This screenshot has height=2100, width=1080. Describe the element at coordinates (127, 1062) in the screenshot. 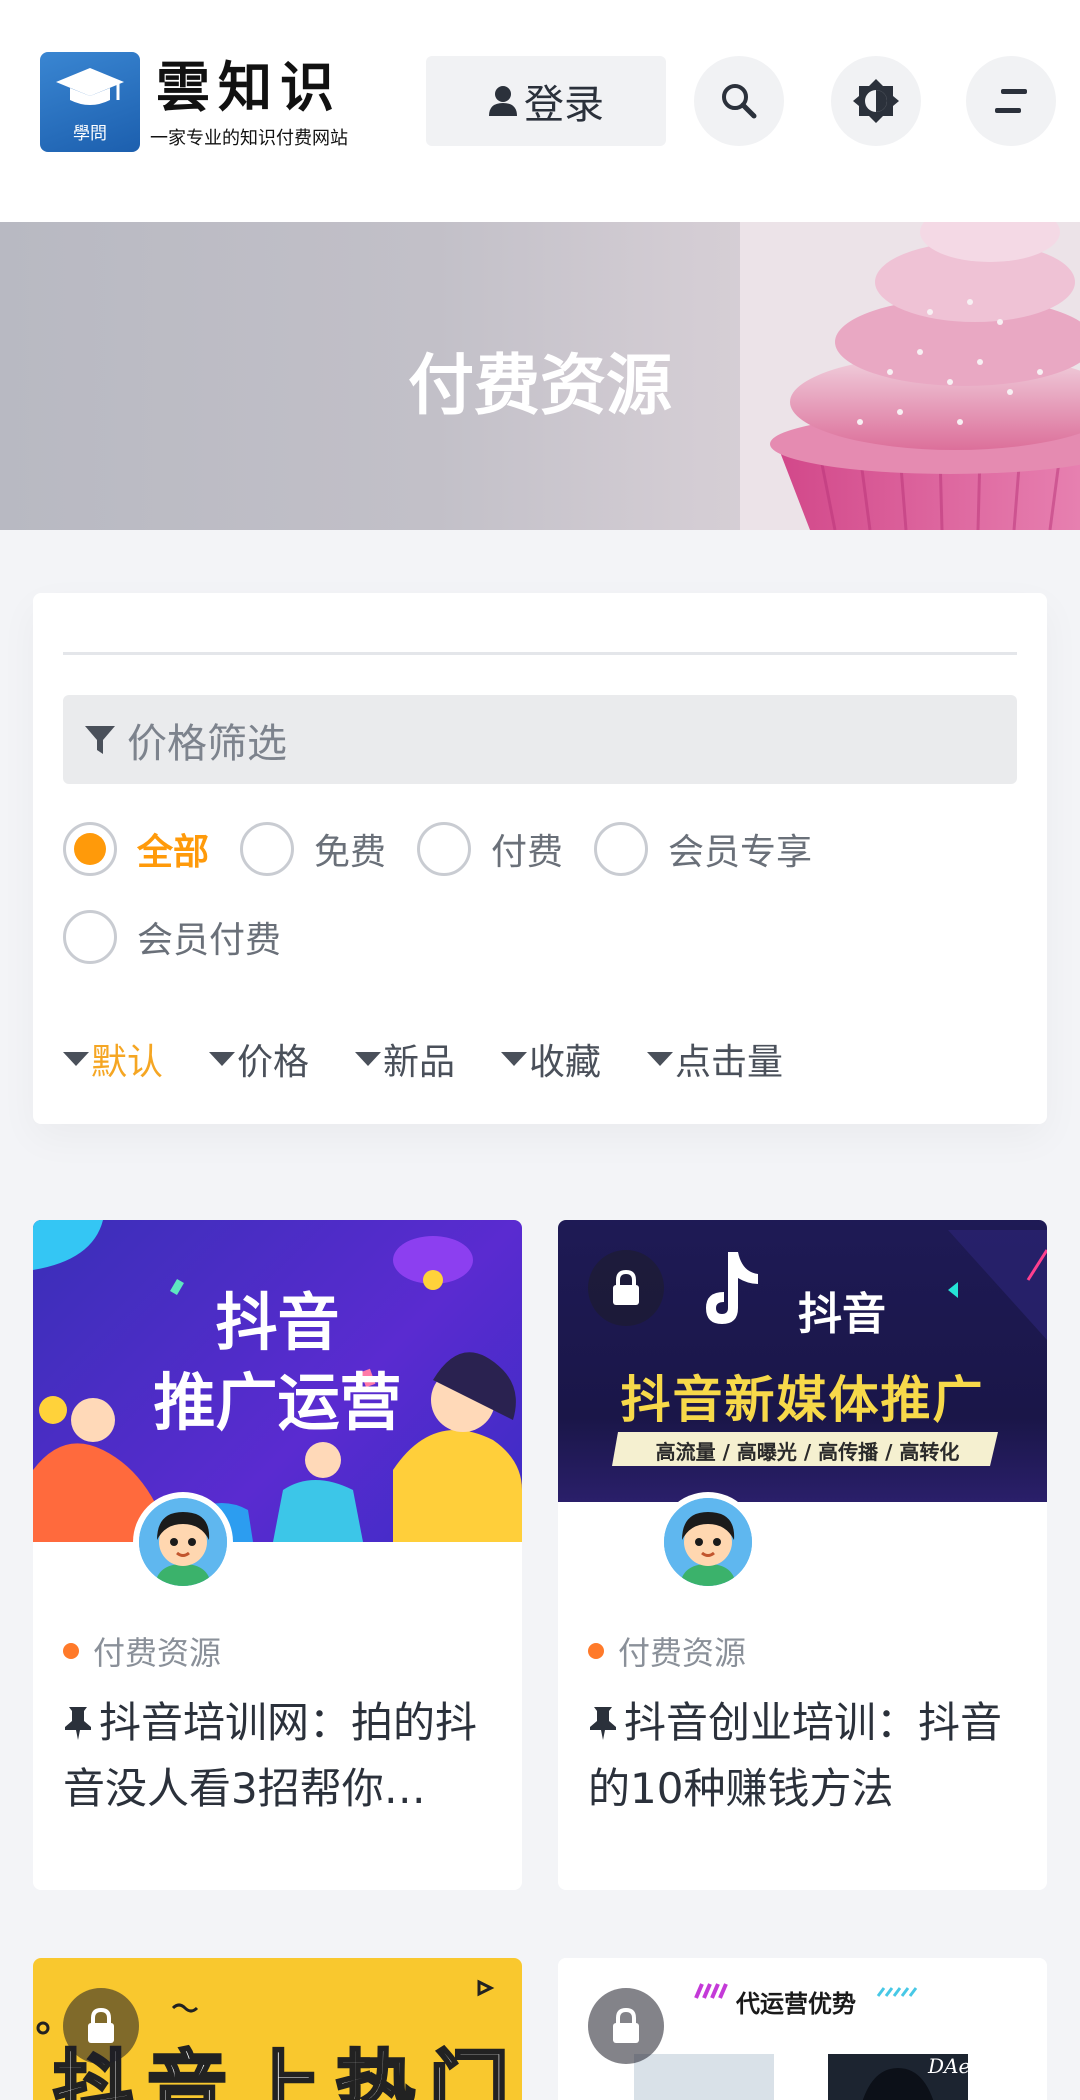

I see `sort-label: 默认` at that location.